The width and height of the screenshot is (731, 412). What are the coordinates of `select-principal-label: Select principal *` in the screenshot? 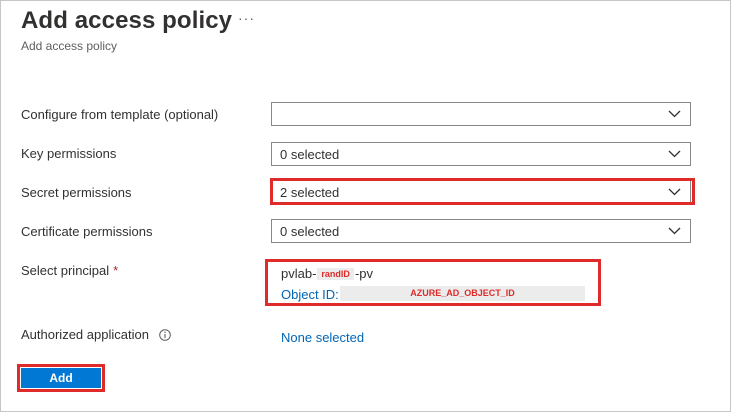 It's located at (69, 270).